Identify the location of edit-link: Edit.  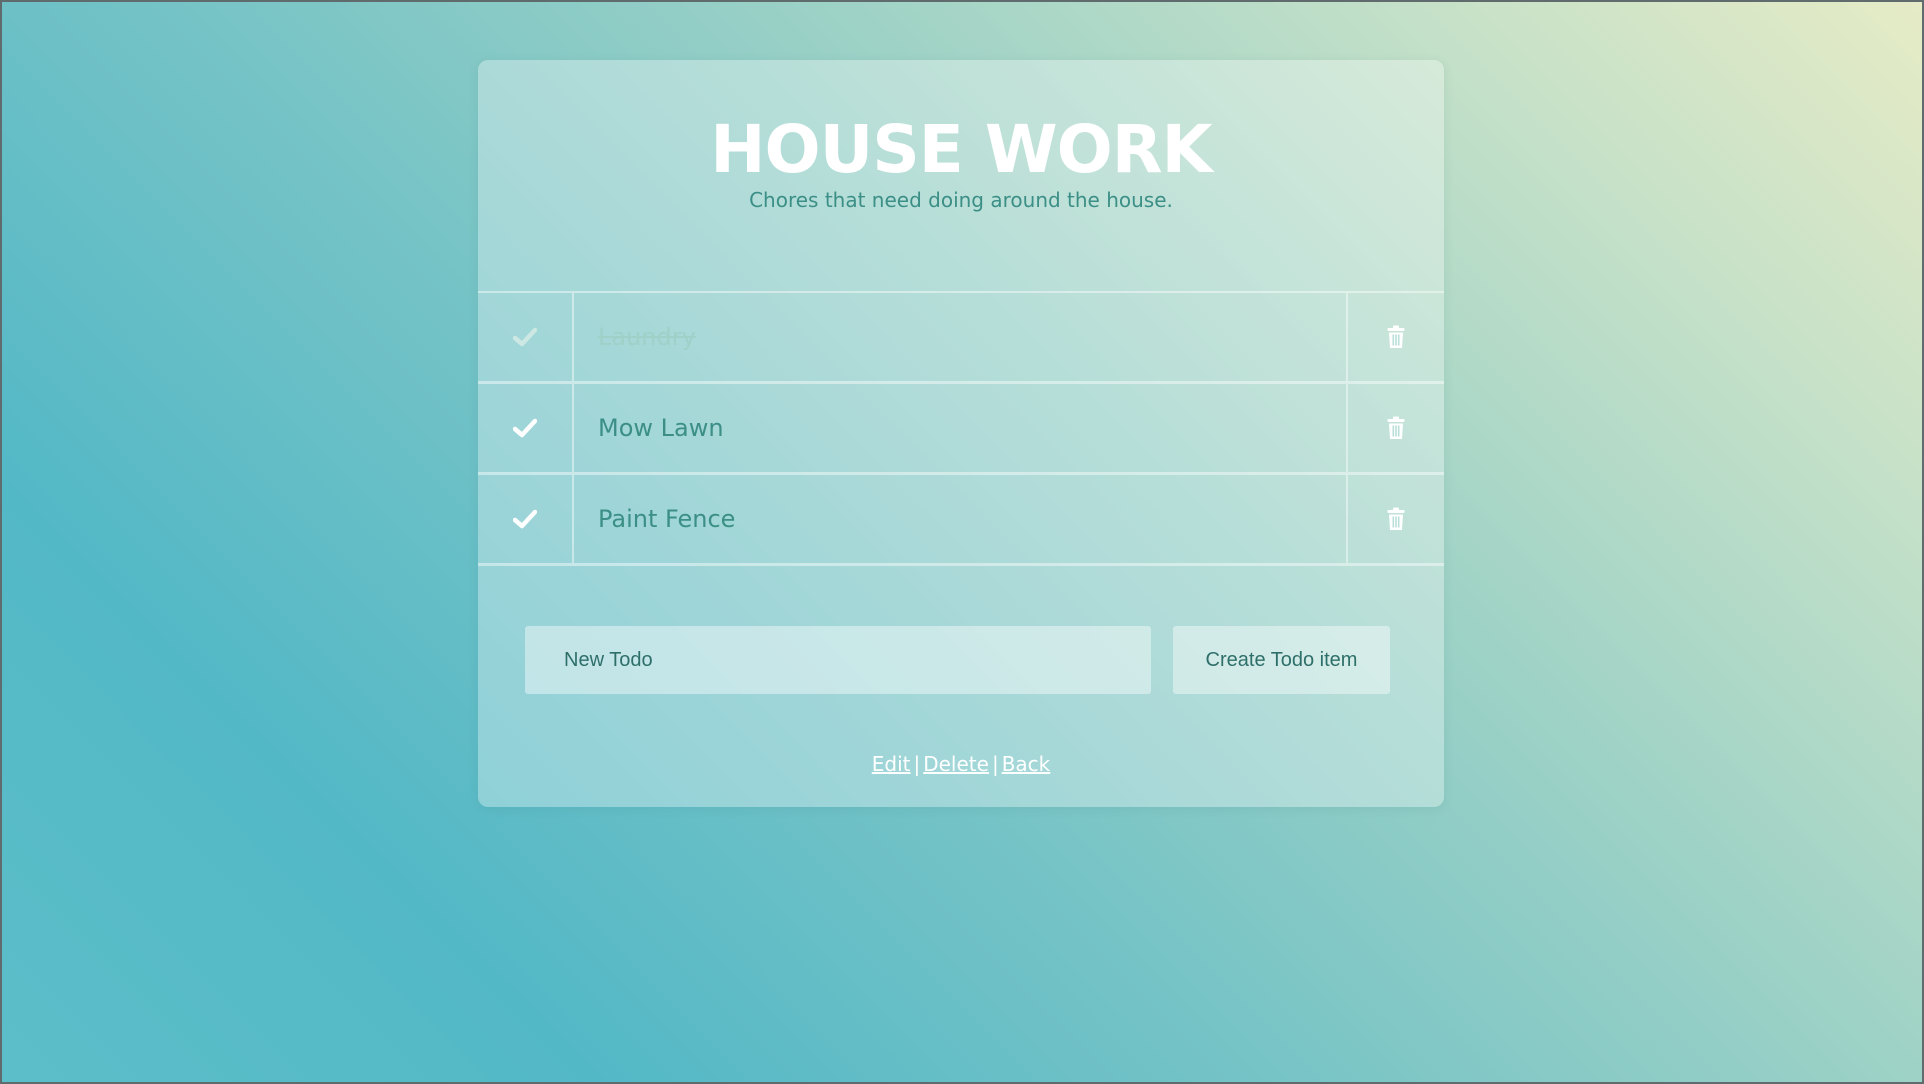
(891, 764).